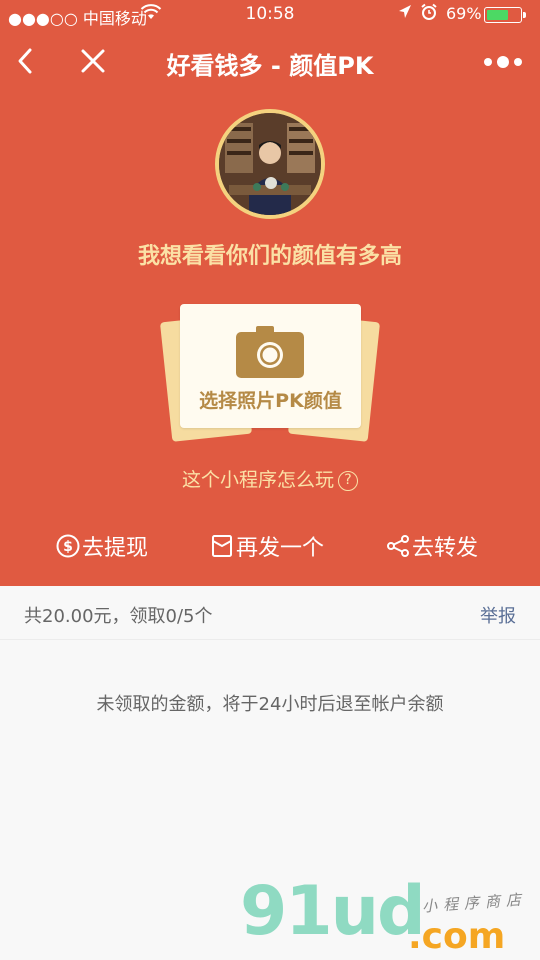 Image resolution: width=540 pixels, height=960 pixels. What do you see at coordinates (115, 548) in the screenshot?
I see `withdraw-label: 去提现` at bounding box center [115, 548].